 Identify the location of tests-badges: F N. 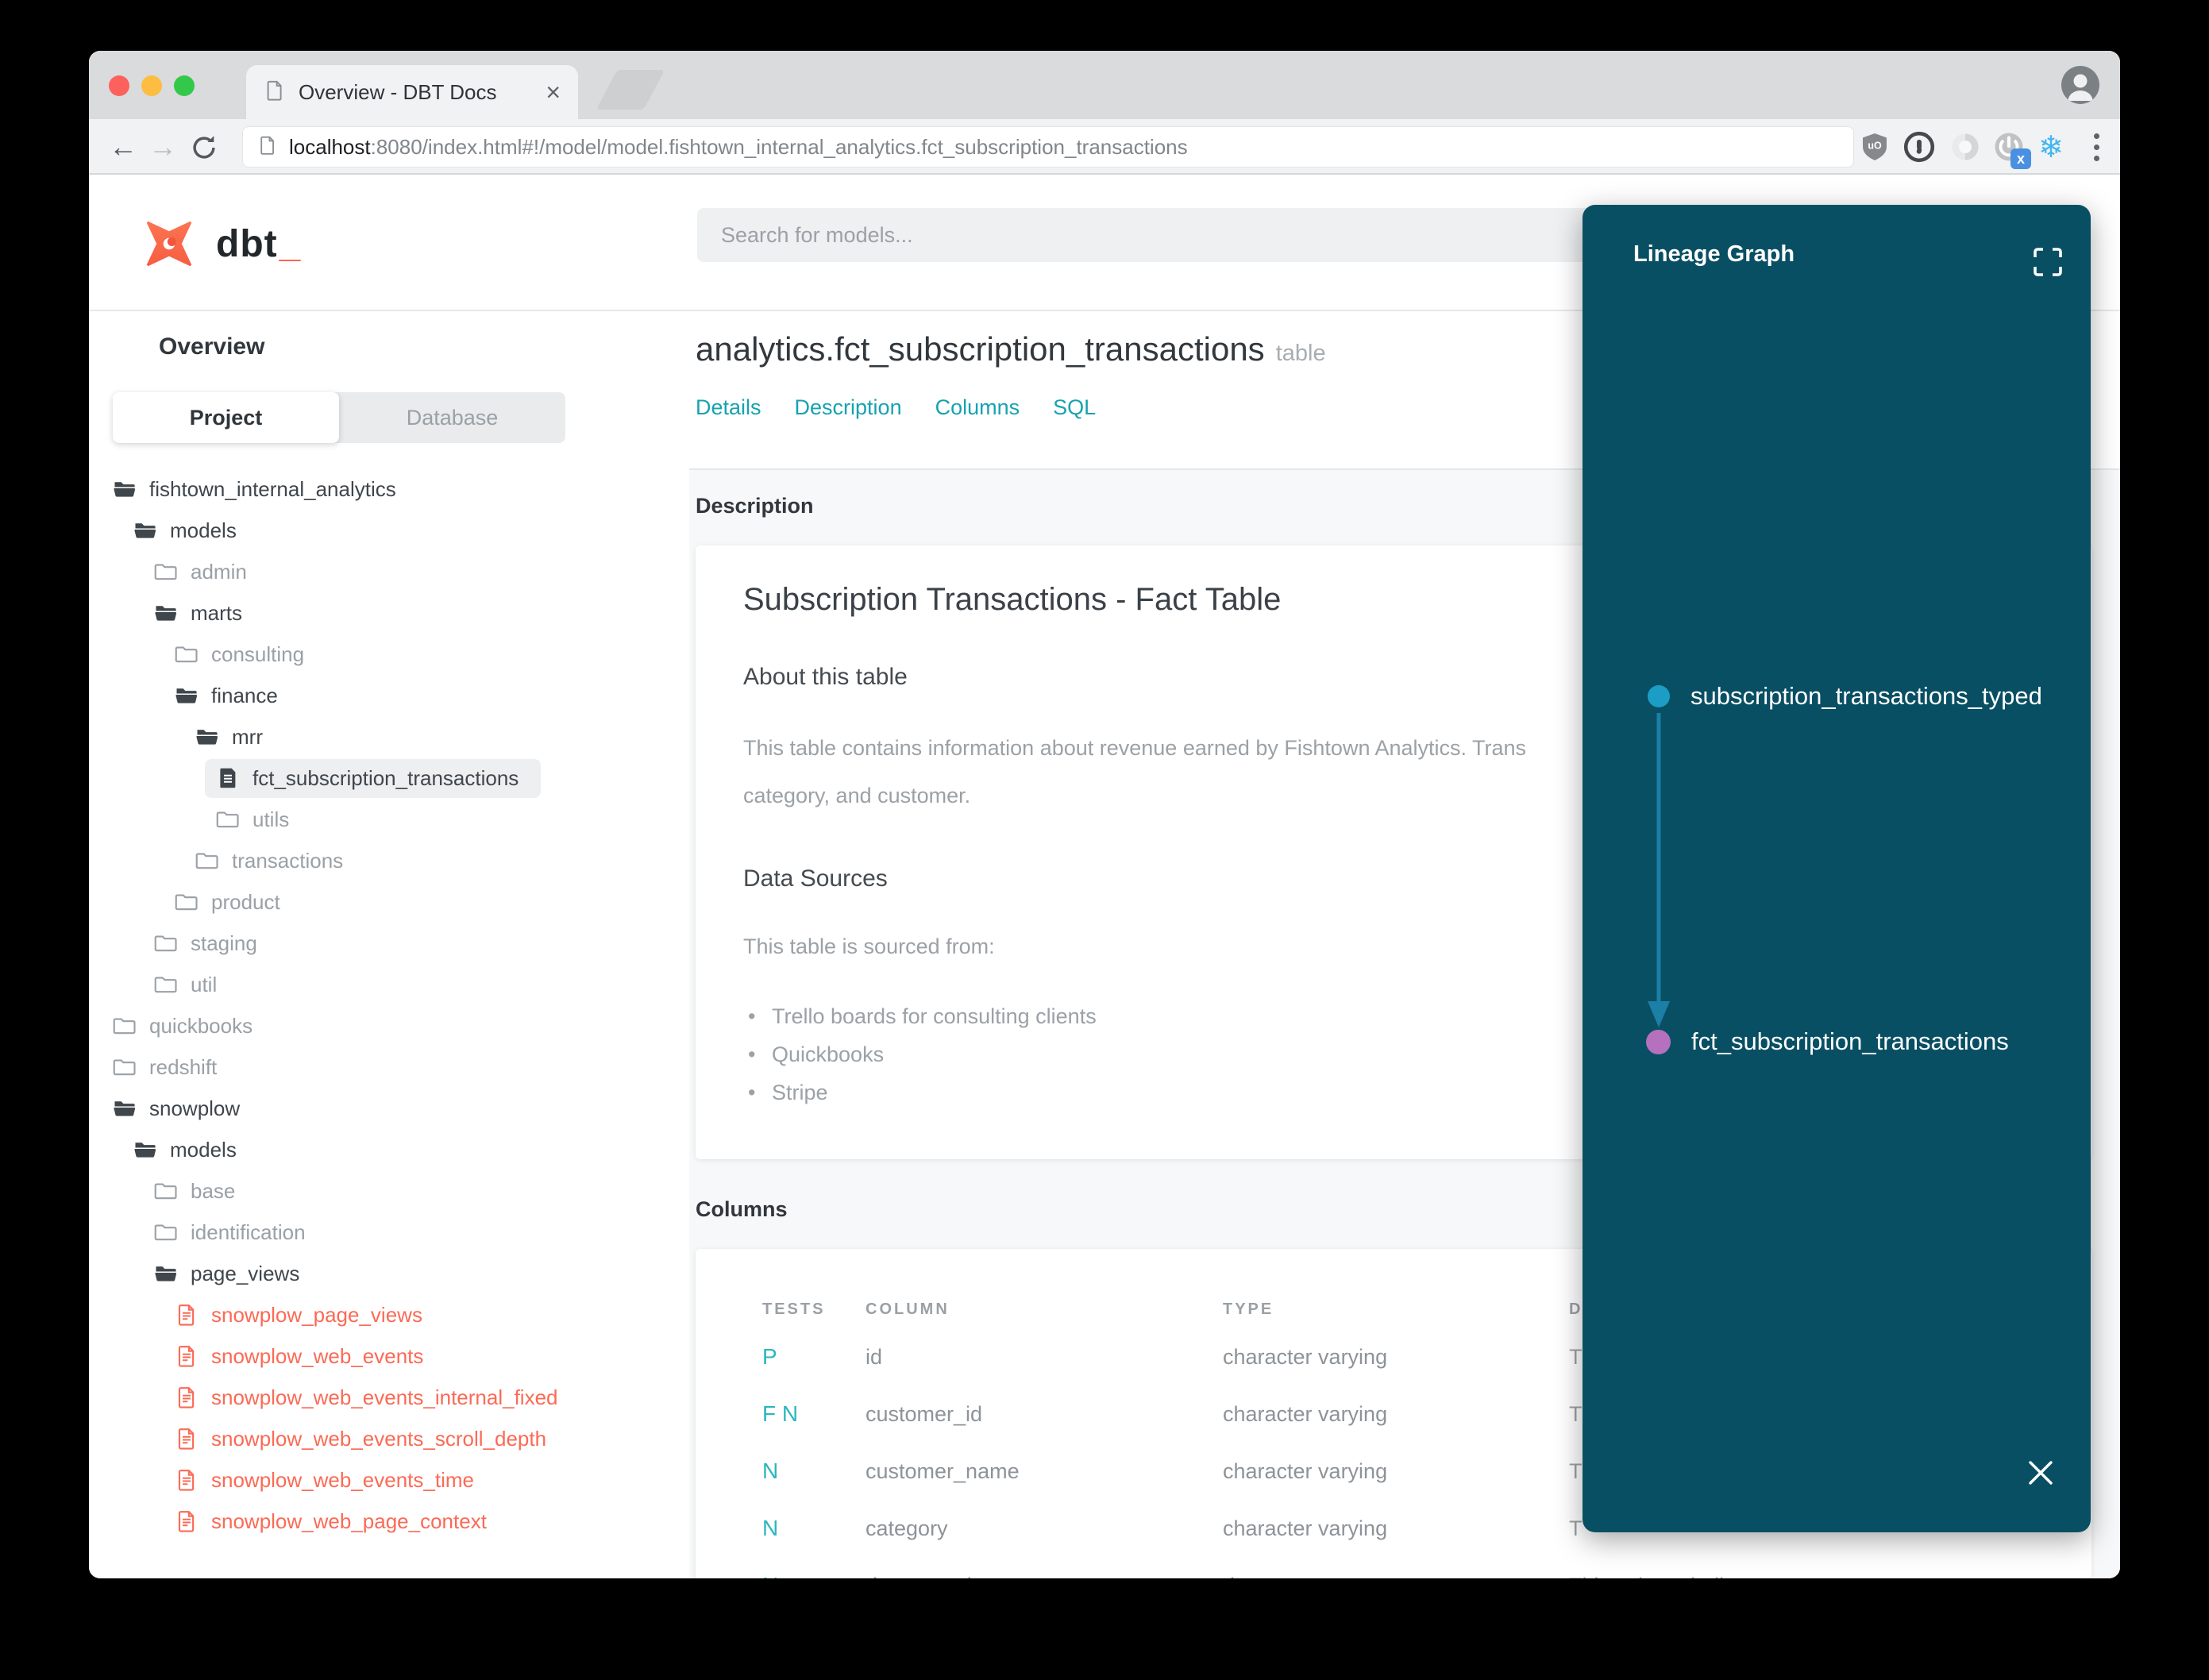
(780, 1413).